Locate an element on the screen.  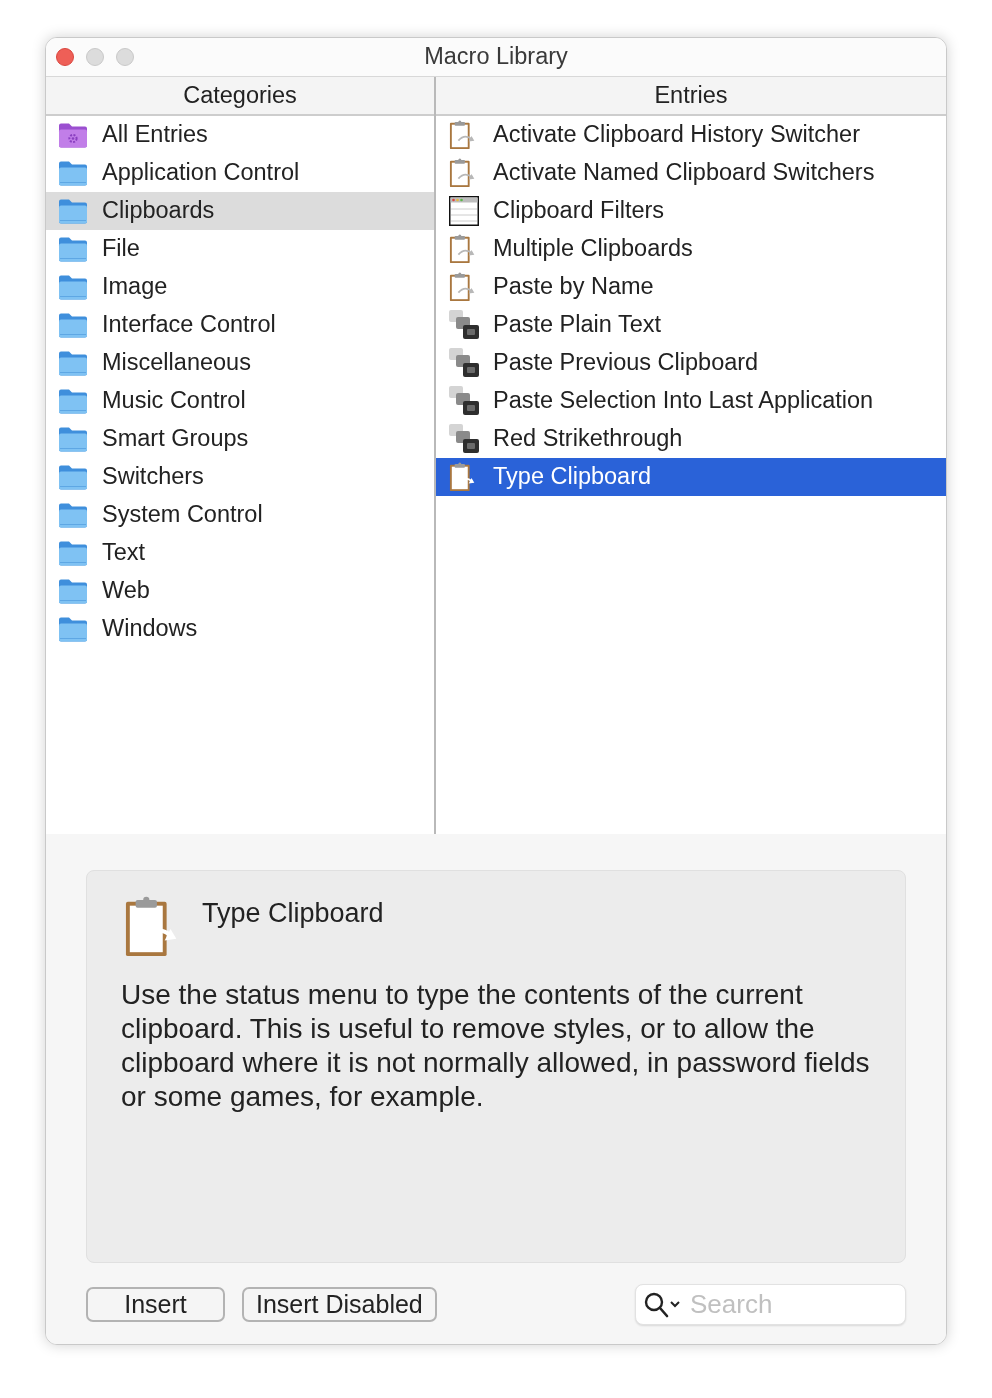
category-item: File is located at coordinates (240, 249).